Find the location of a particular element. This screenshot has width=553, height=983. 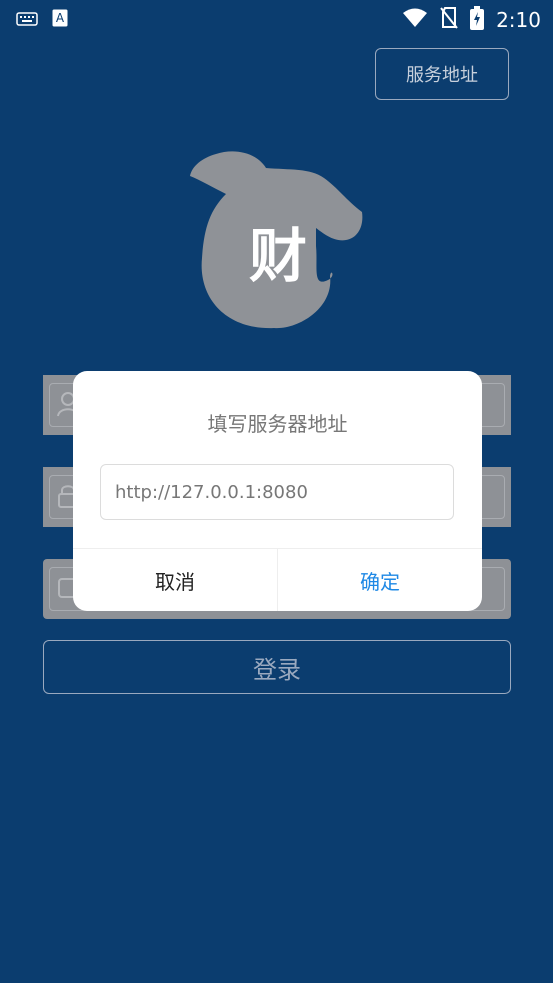

dialog-actions: 取消 确定 is located at coordinates (277, 579).